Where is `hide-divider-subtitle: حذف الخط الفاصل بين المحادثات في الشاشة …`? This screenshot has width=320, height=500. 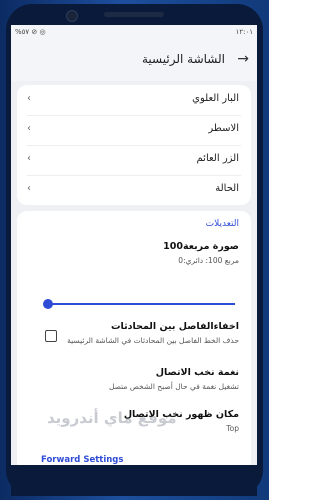 hide-divider-subtitle: حذف الخط الفاصل بين المحادثات في الشاشة … is located at coordinates (153, 340).